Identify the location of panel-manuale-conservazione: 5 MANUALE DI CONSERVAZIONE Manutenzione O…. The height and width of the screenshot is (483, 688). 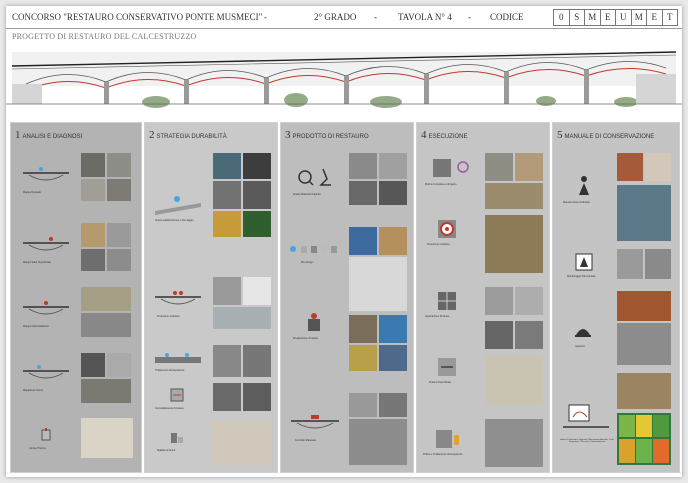
(616, 297).